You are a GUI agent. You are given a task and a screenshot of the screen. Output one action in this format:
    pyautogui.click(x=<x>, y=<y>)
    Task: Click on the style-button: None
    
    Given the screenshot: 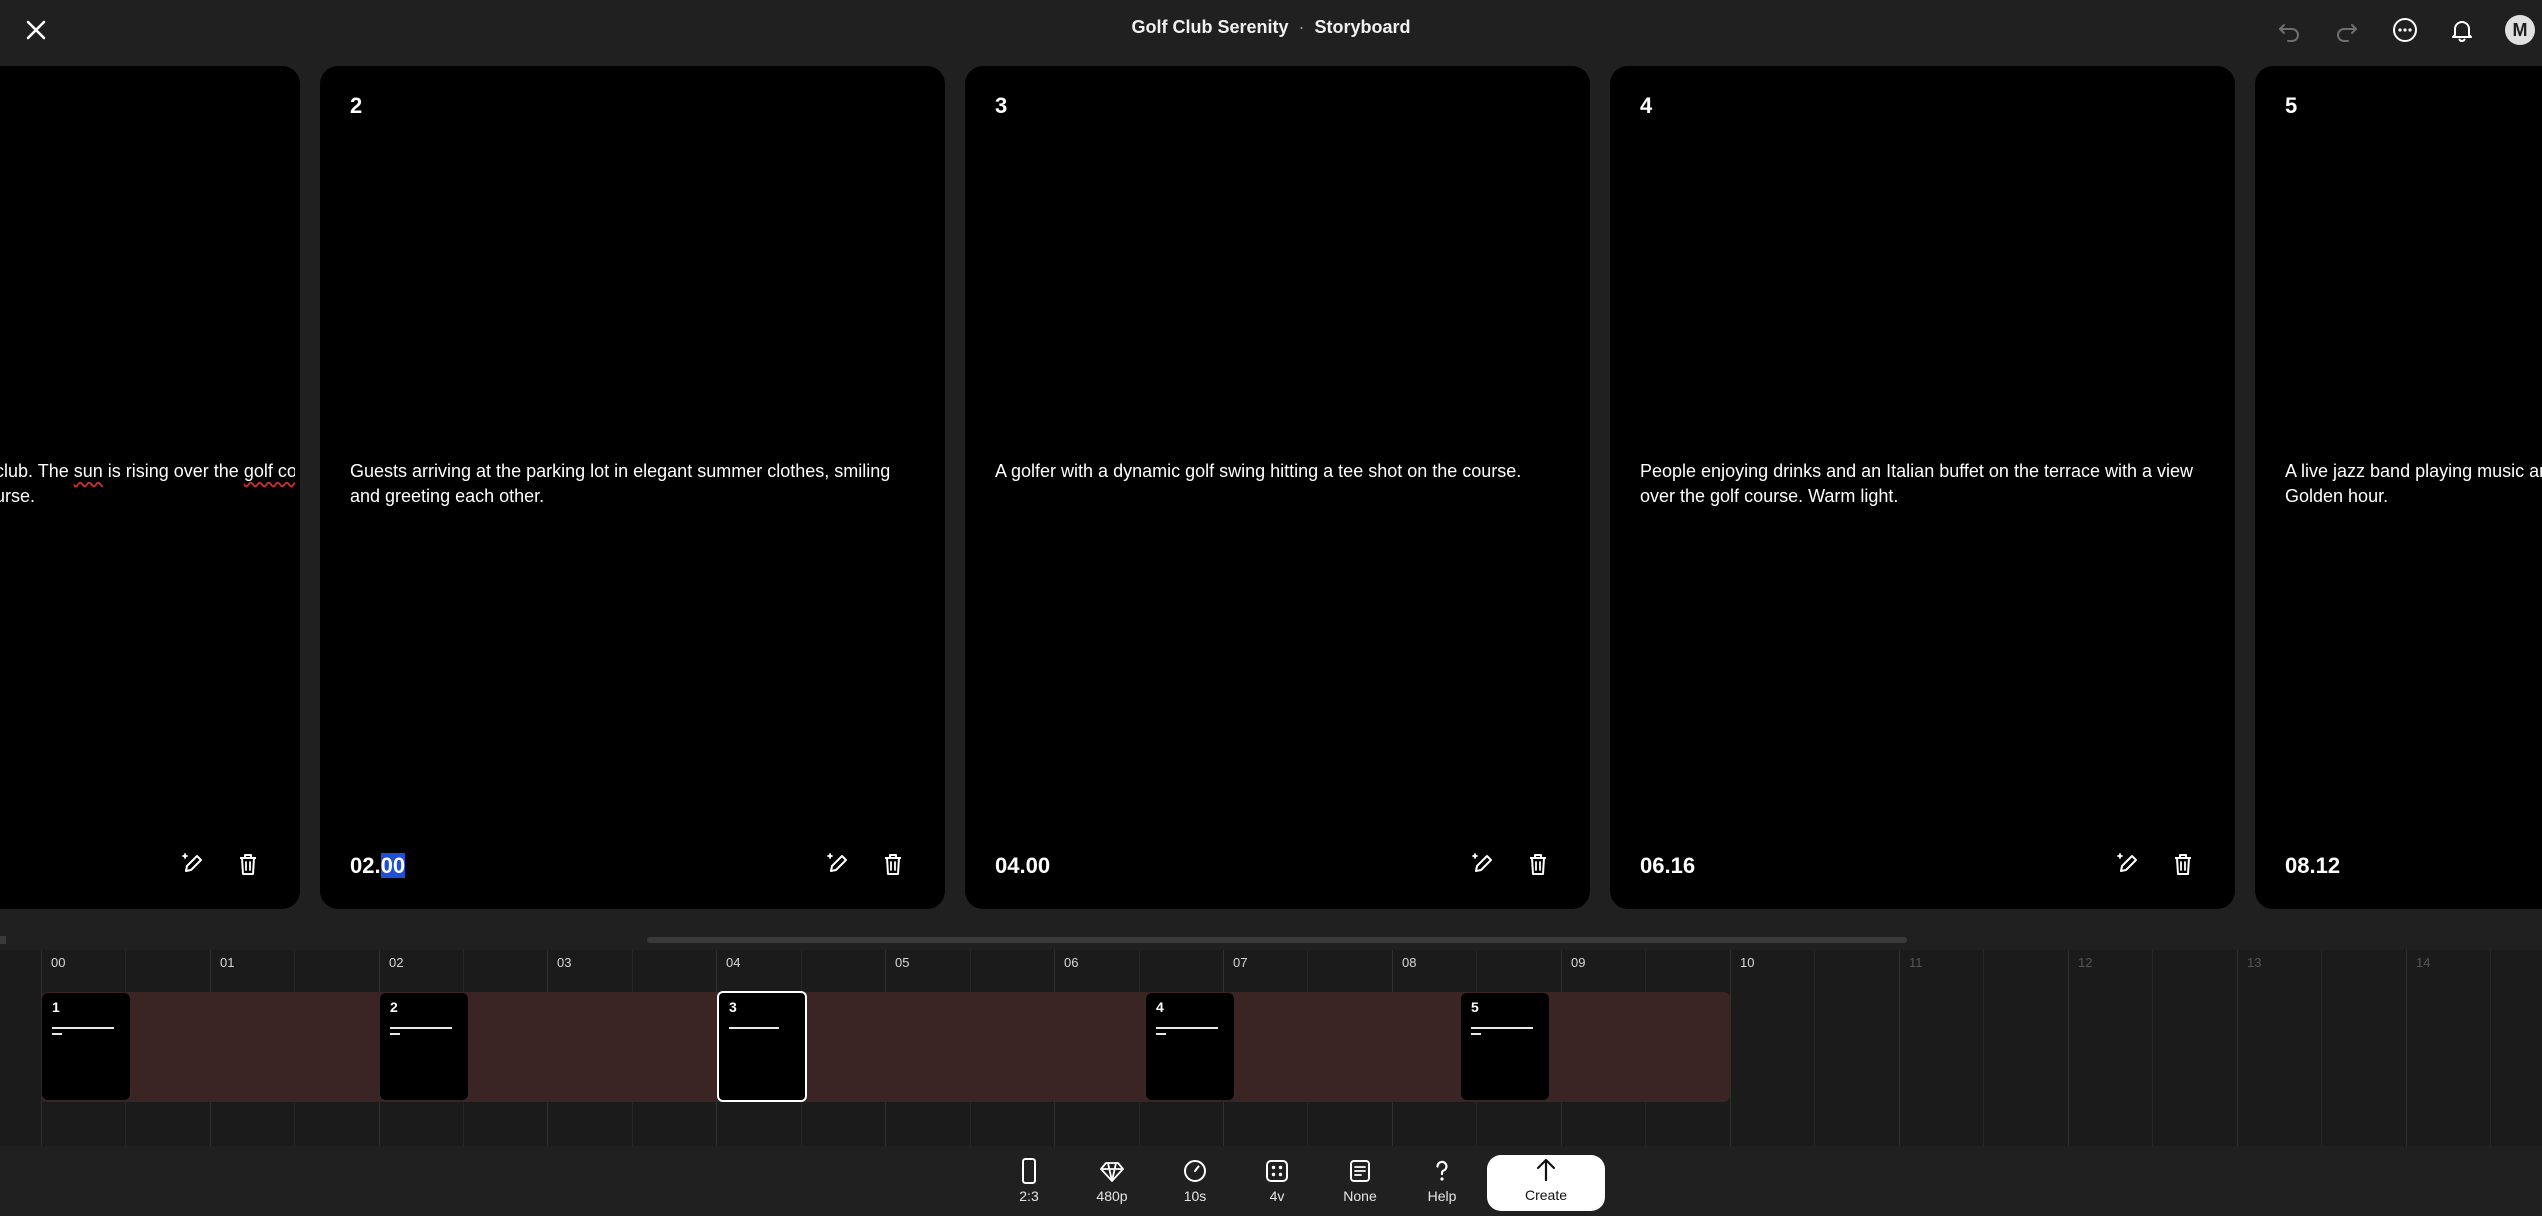 What is the action you would take?
    pyautogui.click(x=1360, y=1185)
    